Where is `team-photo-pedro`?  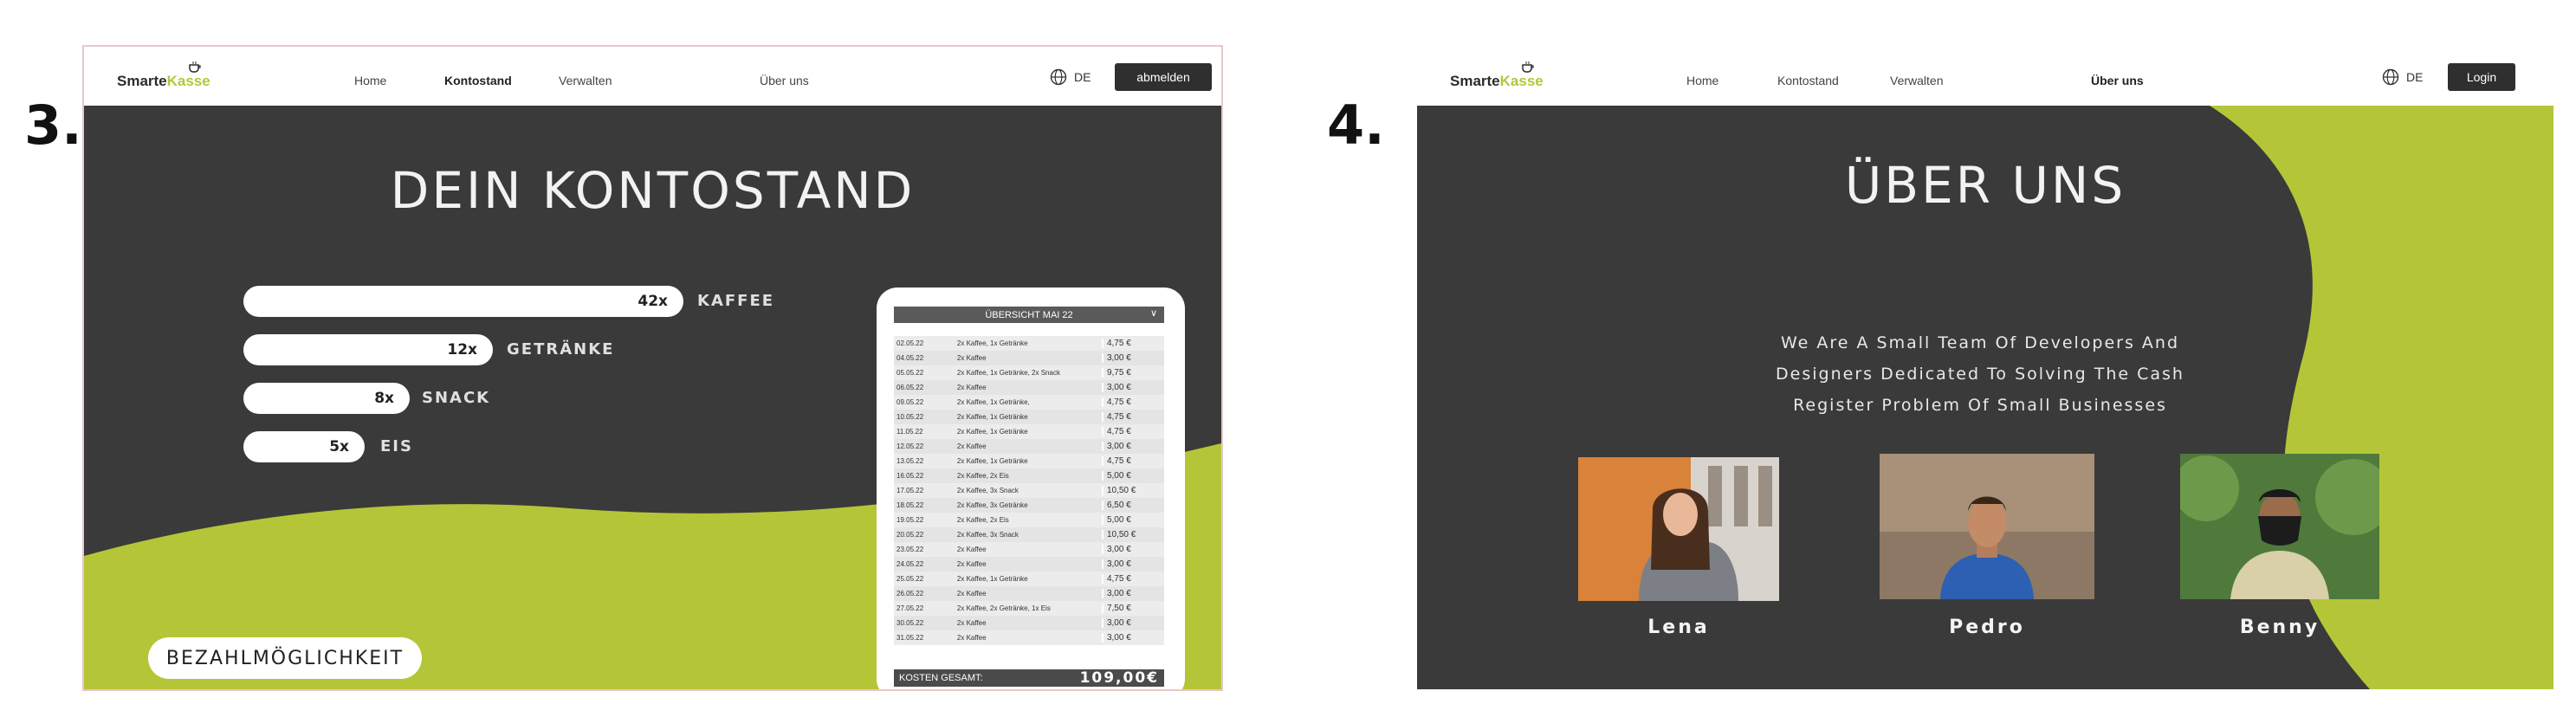
team-photo-pedro is located at coordinates (1987, 526).